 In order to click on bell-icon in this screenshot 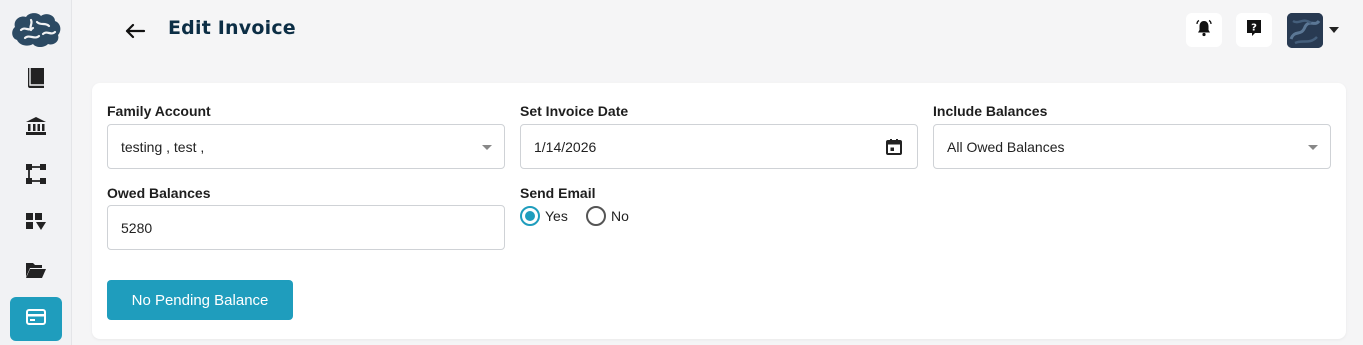, I will do `click(1204, 30)`.